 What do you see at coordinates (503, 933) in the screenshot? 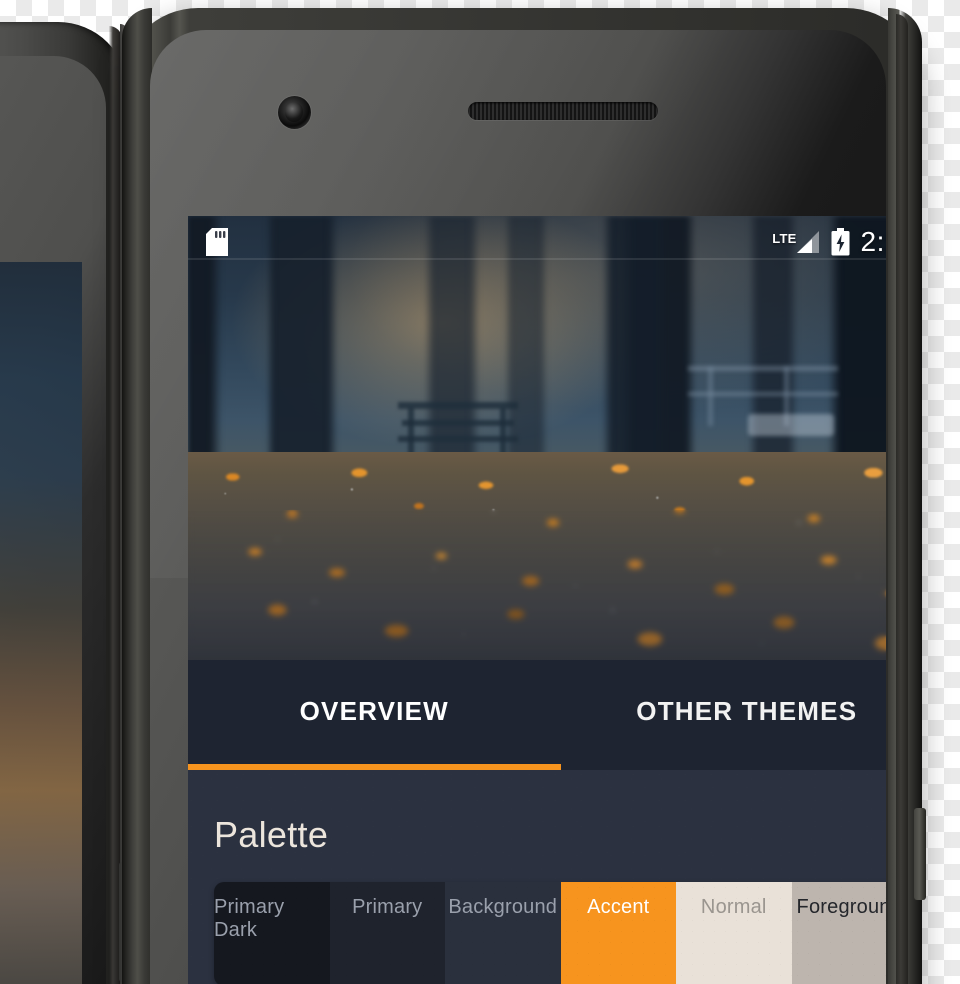
I see `palette-swatch-background: Background` at bounding box center [503, 933].